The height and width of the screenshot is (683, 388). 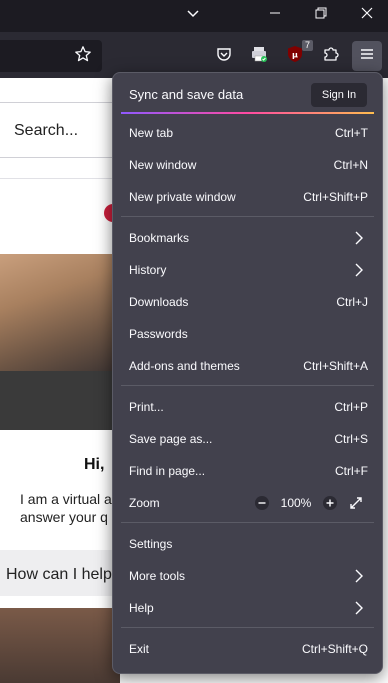 What do you see at coordinates (144, 503) in the screenshot?
I see `menu-item-label: Zoom` at bounding box center [144, 503].